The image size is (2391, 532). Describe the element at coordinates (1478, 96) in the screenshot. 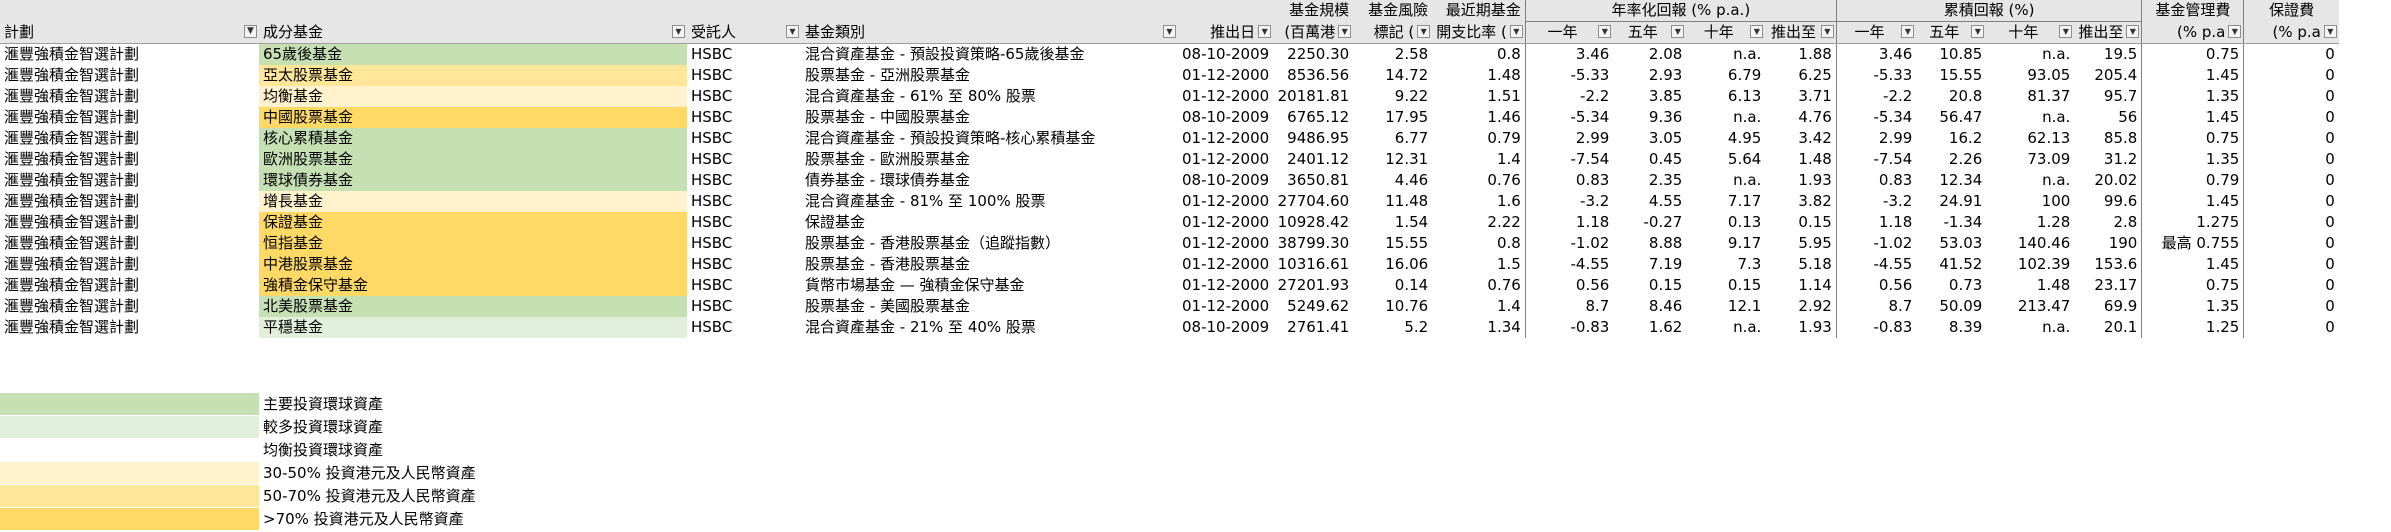

I see `cell-expense-ratio: 1.51` at that location.